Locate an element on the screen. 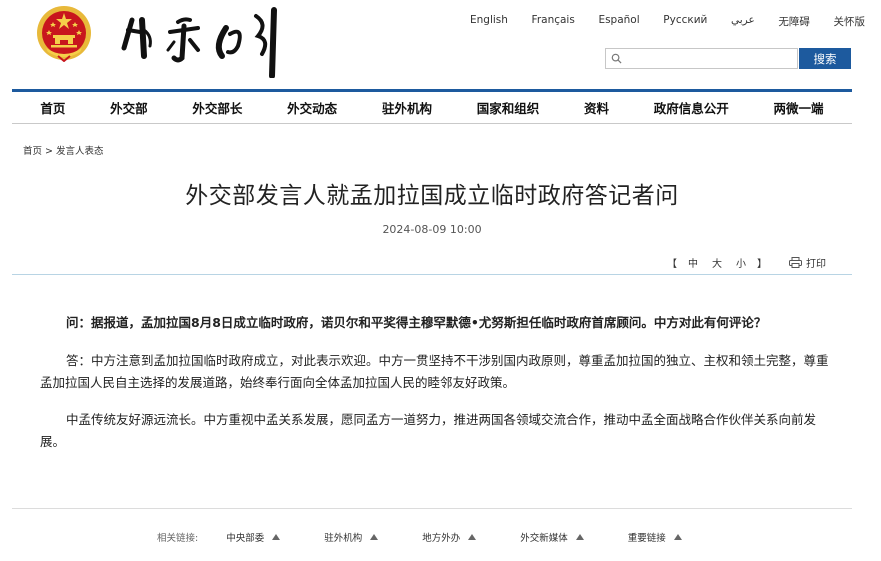 The width and height of the screenshot is (881, 561). lang-arabic: عربي is located at coordinates (743, 21).